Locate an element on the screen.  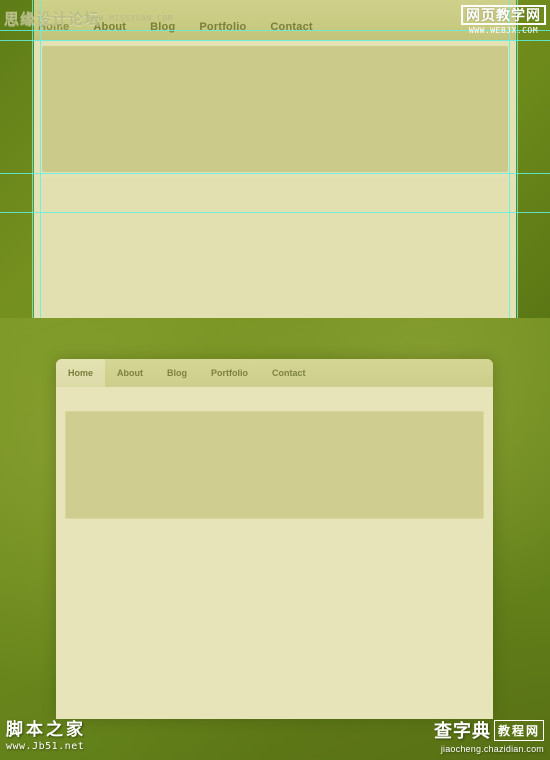
mock-navigation-bar: Home About Blog Portfolio Contact is located at coordinates (274, 373).